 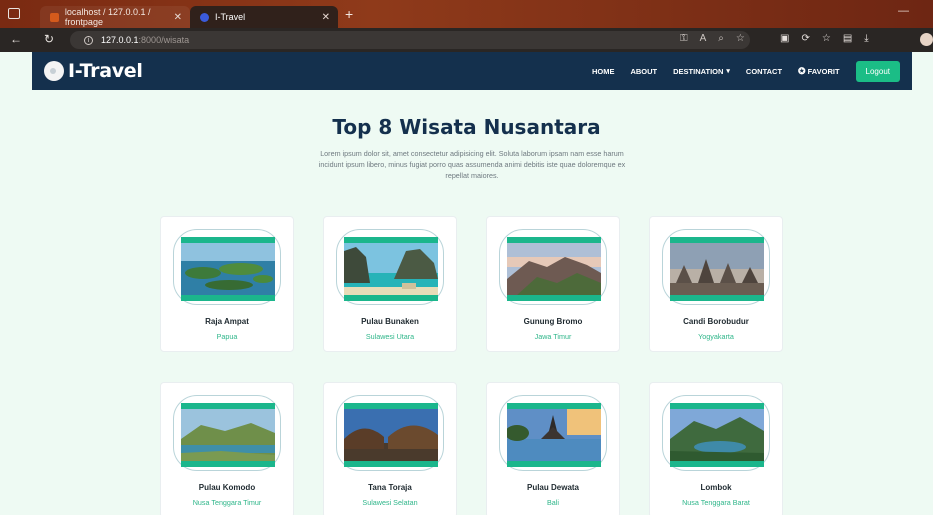 I want to click on raja-ampat-photo, so click(x=228, y=269).